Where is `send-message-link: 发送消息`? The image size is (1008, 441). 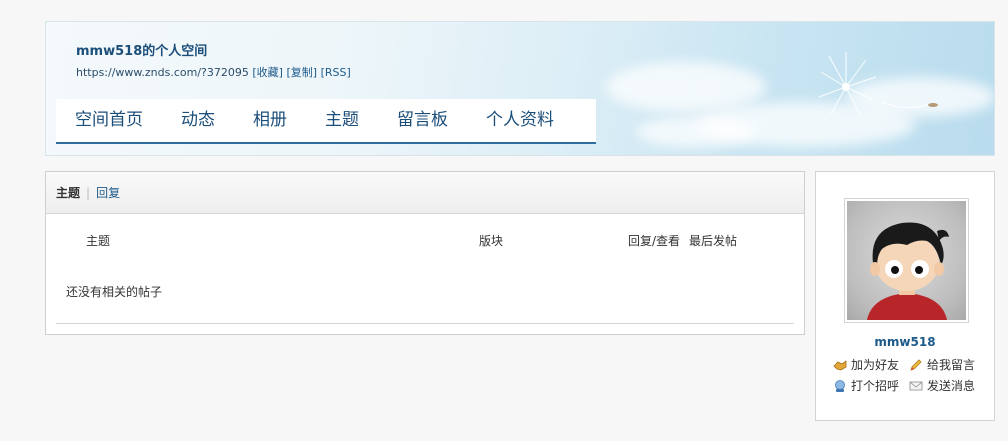
send-message-link: 发送消息 is located at coordinates (942, 385).